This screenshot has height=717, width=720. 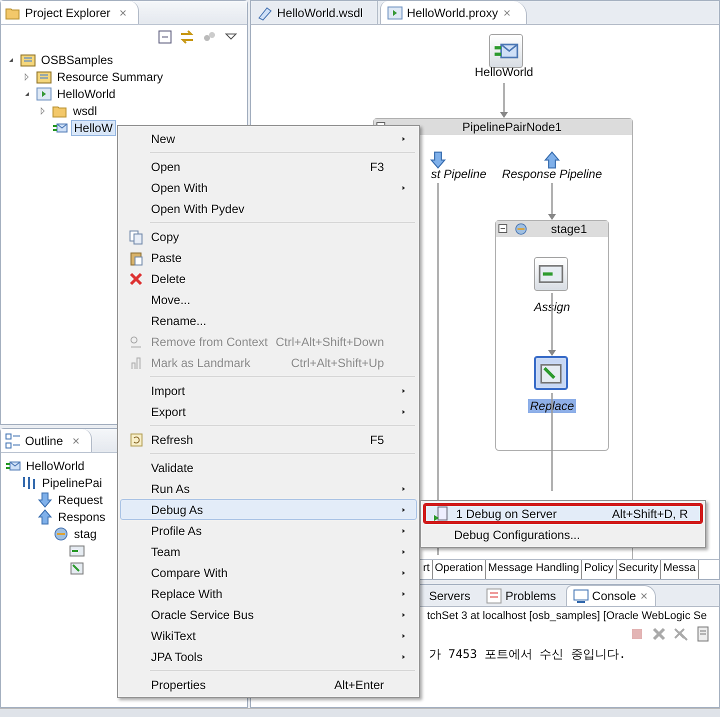 What do you see at coordinates (268, 166) in the screenshot?
I see `menu-item: Open F3` at bounding box center [268, 166].